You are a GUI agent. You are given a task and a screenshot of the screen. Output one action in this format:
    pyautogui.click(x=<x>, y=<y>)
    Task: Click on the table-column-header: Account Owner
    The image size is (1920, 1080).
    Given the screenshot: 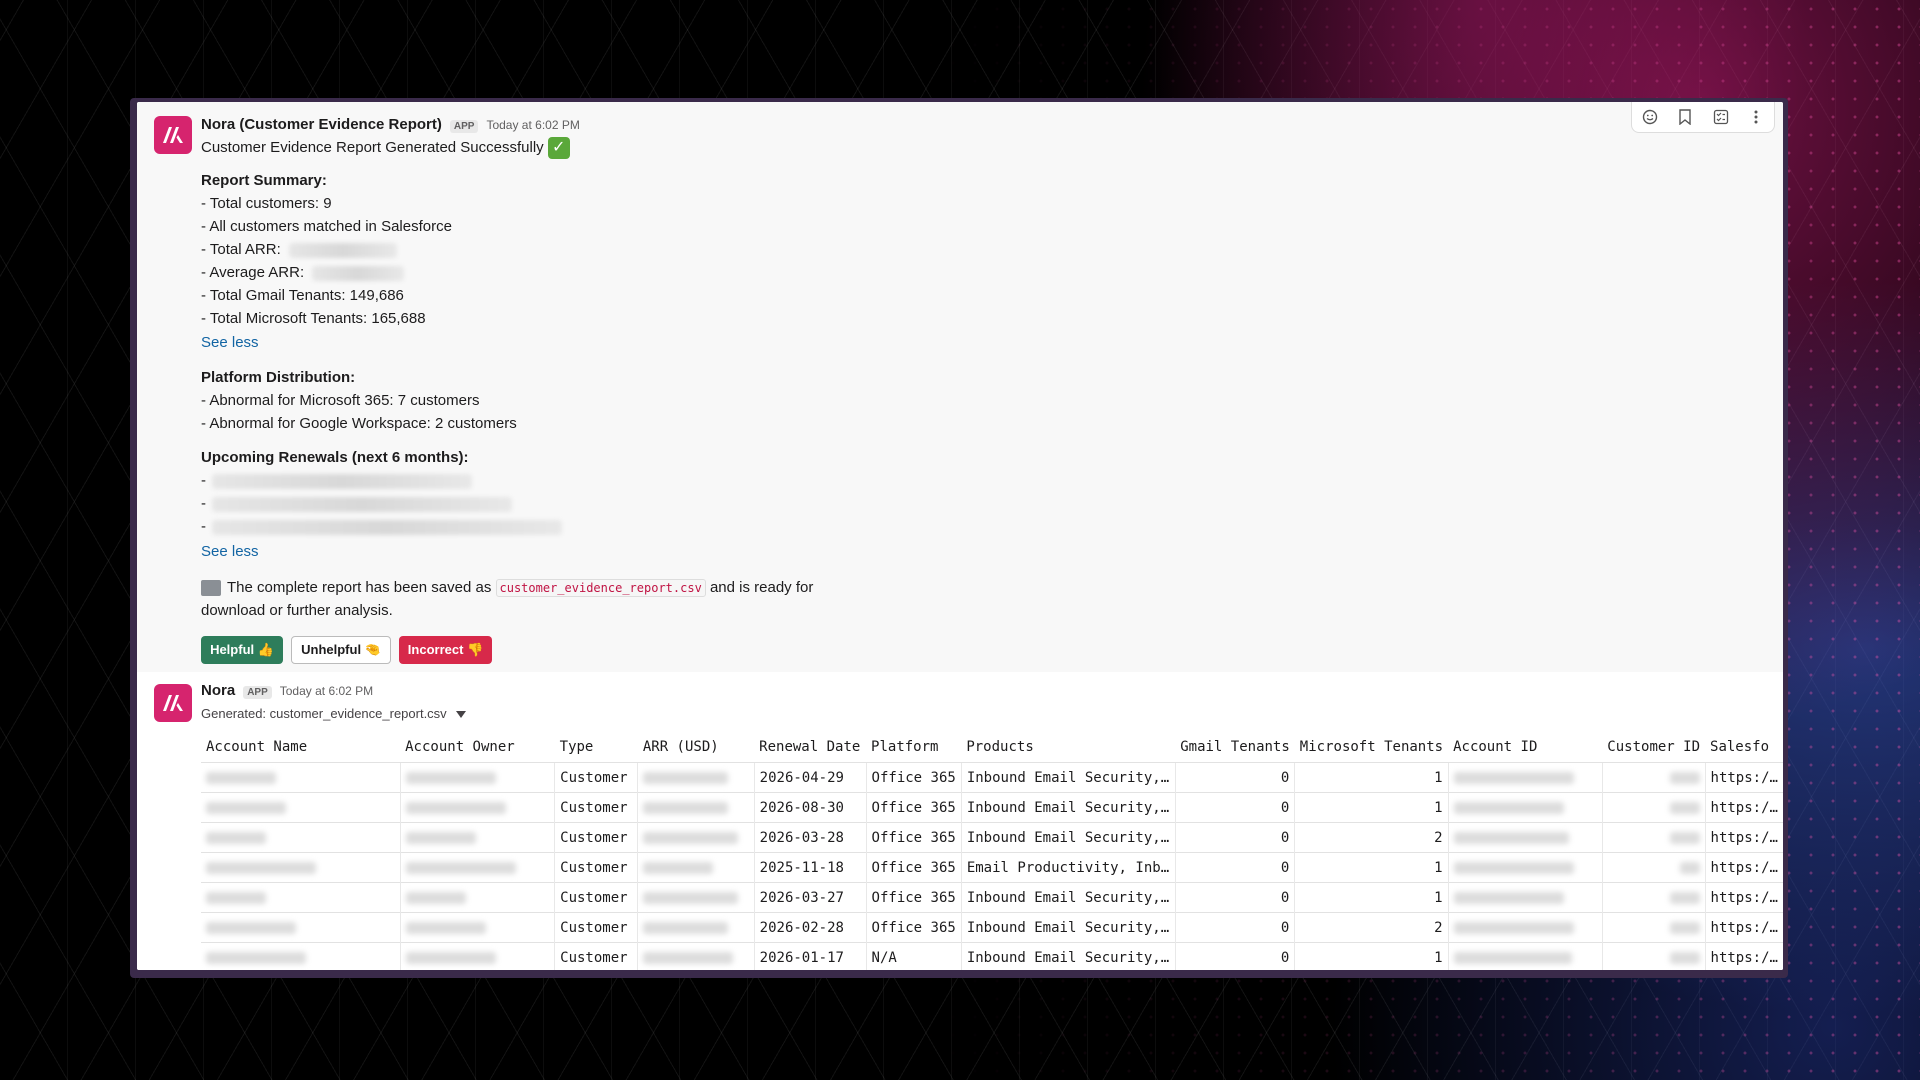 What is the action you would take?
    pyautogui.click(x=477, y=747)
    